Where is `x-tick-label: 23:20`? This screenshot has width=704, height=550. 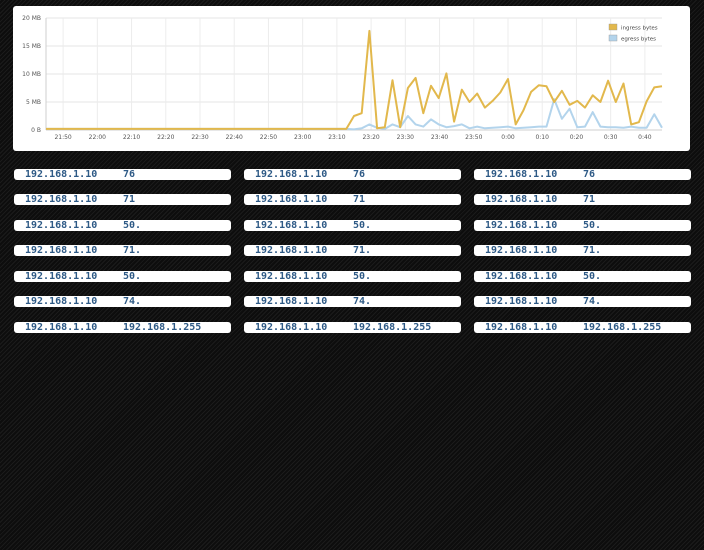 x-tick-label: 23:20 is located at coordinates (370, 137).